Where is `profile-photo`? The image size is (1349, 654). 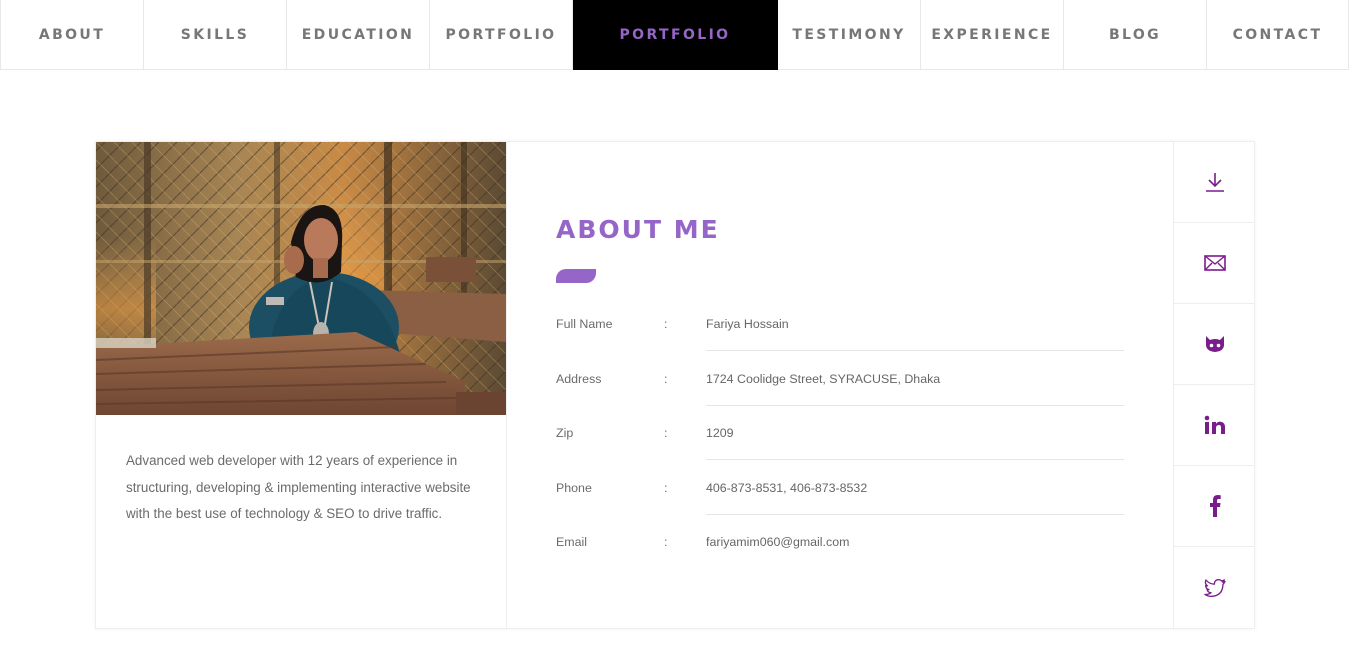
profile-photo is located at coordinates (301, 278).